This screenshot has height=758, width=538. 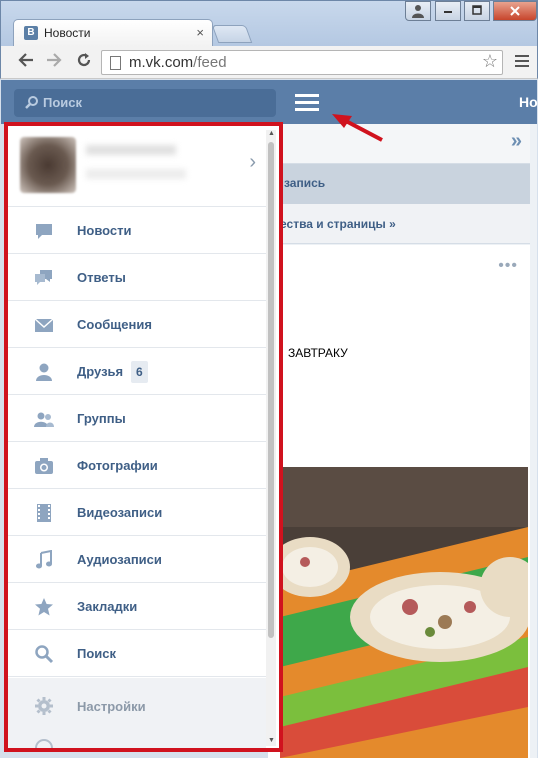 I want to click on post-more-icon: •••, so click(x=508, y=266).